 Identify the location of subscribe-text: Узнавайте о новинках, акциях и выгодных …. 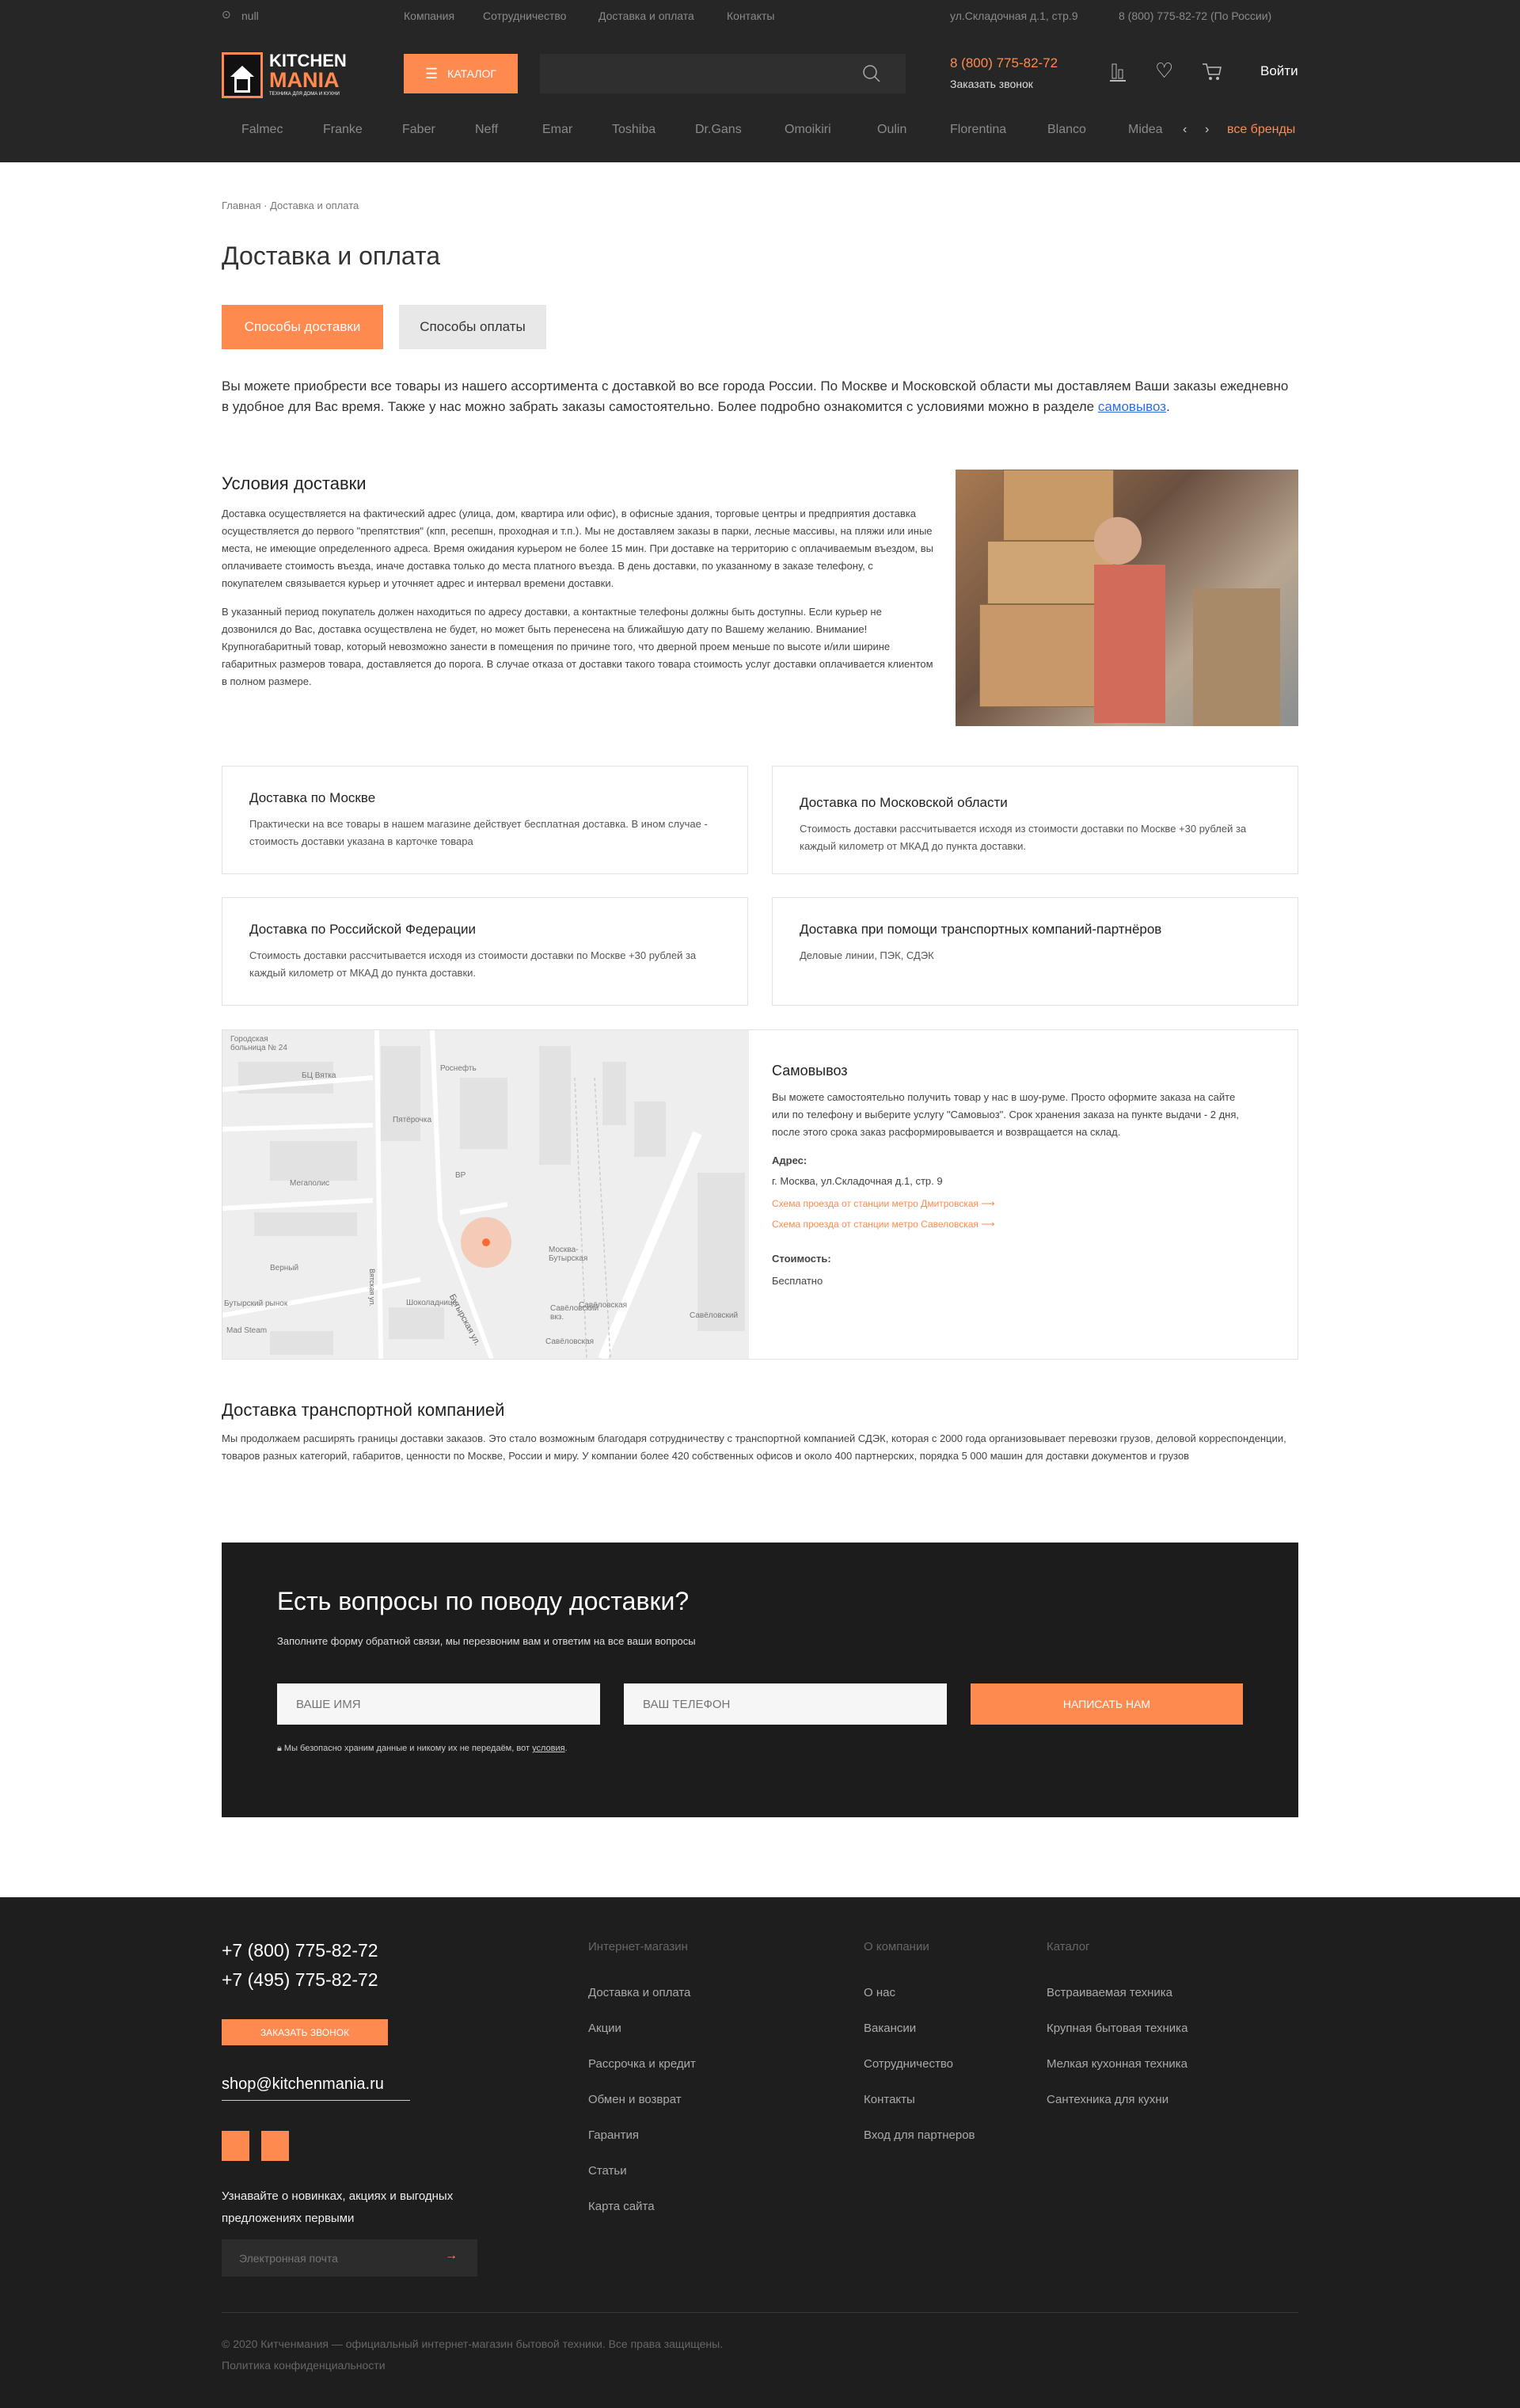
(338, 2207).